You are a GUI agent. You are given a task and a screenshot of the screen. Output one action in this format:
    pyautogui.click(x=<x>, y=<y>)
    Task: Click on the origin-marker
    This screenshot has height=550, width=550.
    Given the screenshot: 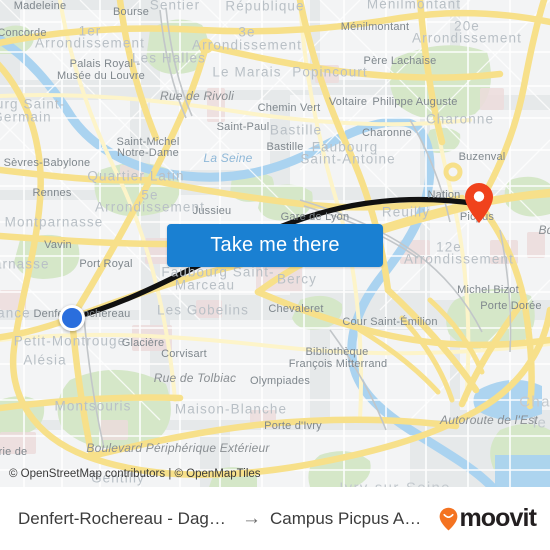 What is the action you would take?
    pyautogui.click(x=72, y=318)
    